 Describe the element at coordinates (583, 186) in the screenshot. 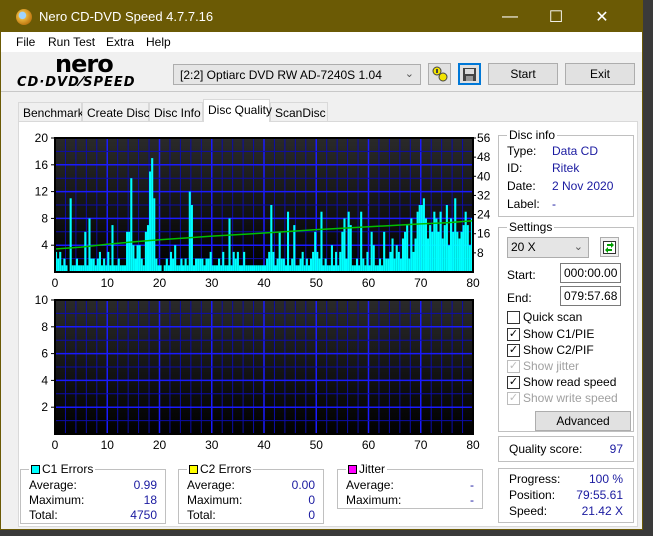

I see `disc-date-value: 2 Nov 2020` at that location.